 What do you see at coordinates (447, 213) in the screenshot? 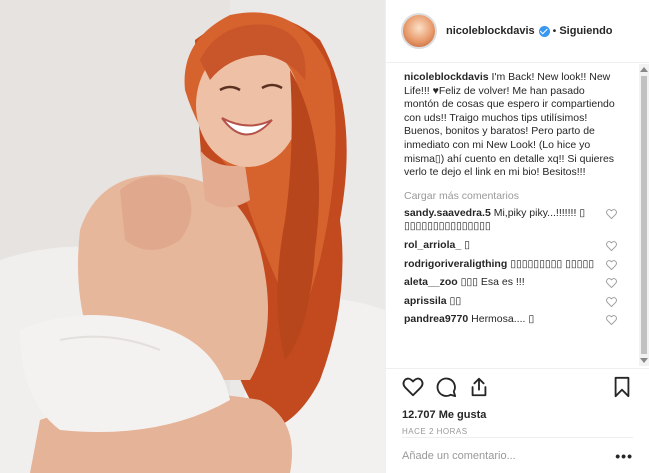
I see `comment-username: sandy.saavedra.5` at bounding box center [447, 213].